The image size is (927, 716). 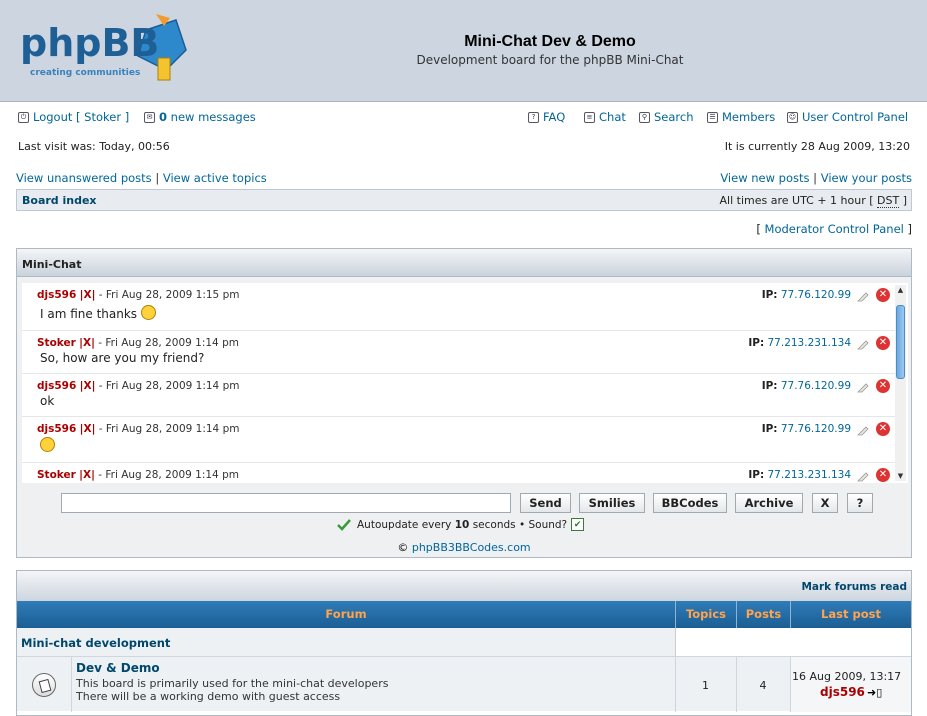 I want to click on your-posts-link: View your posts, so click(x=866, y=178).